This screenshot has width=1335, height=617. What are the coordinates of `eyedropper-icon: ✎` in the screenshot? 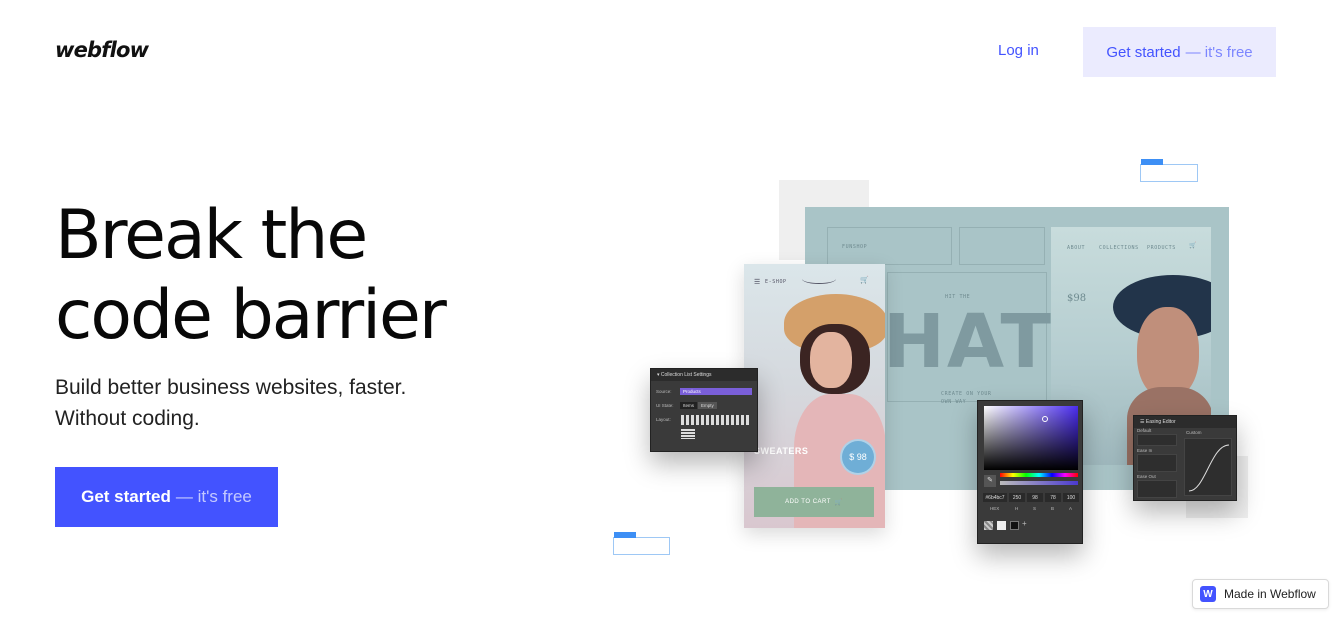 It's located at (990, 481).